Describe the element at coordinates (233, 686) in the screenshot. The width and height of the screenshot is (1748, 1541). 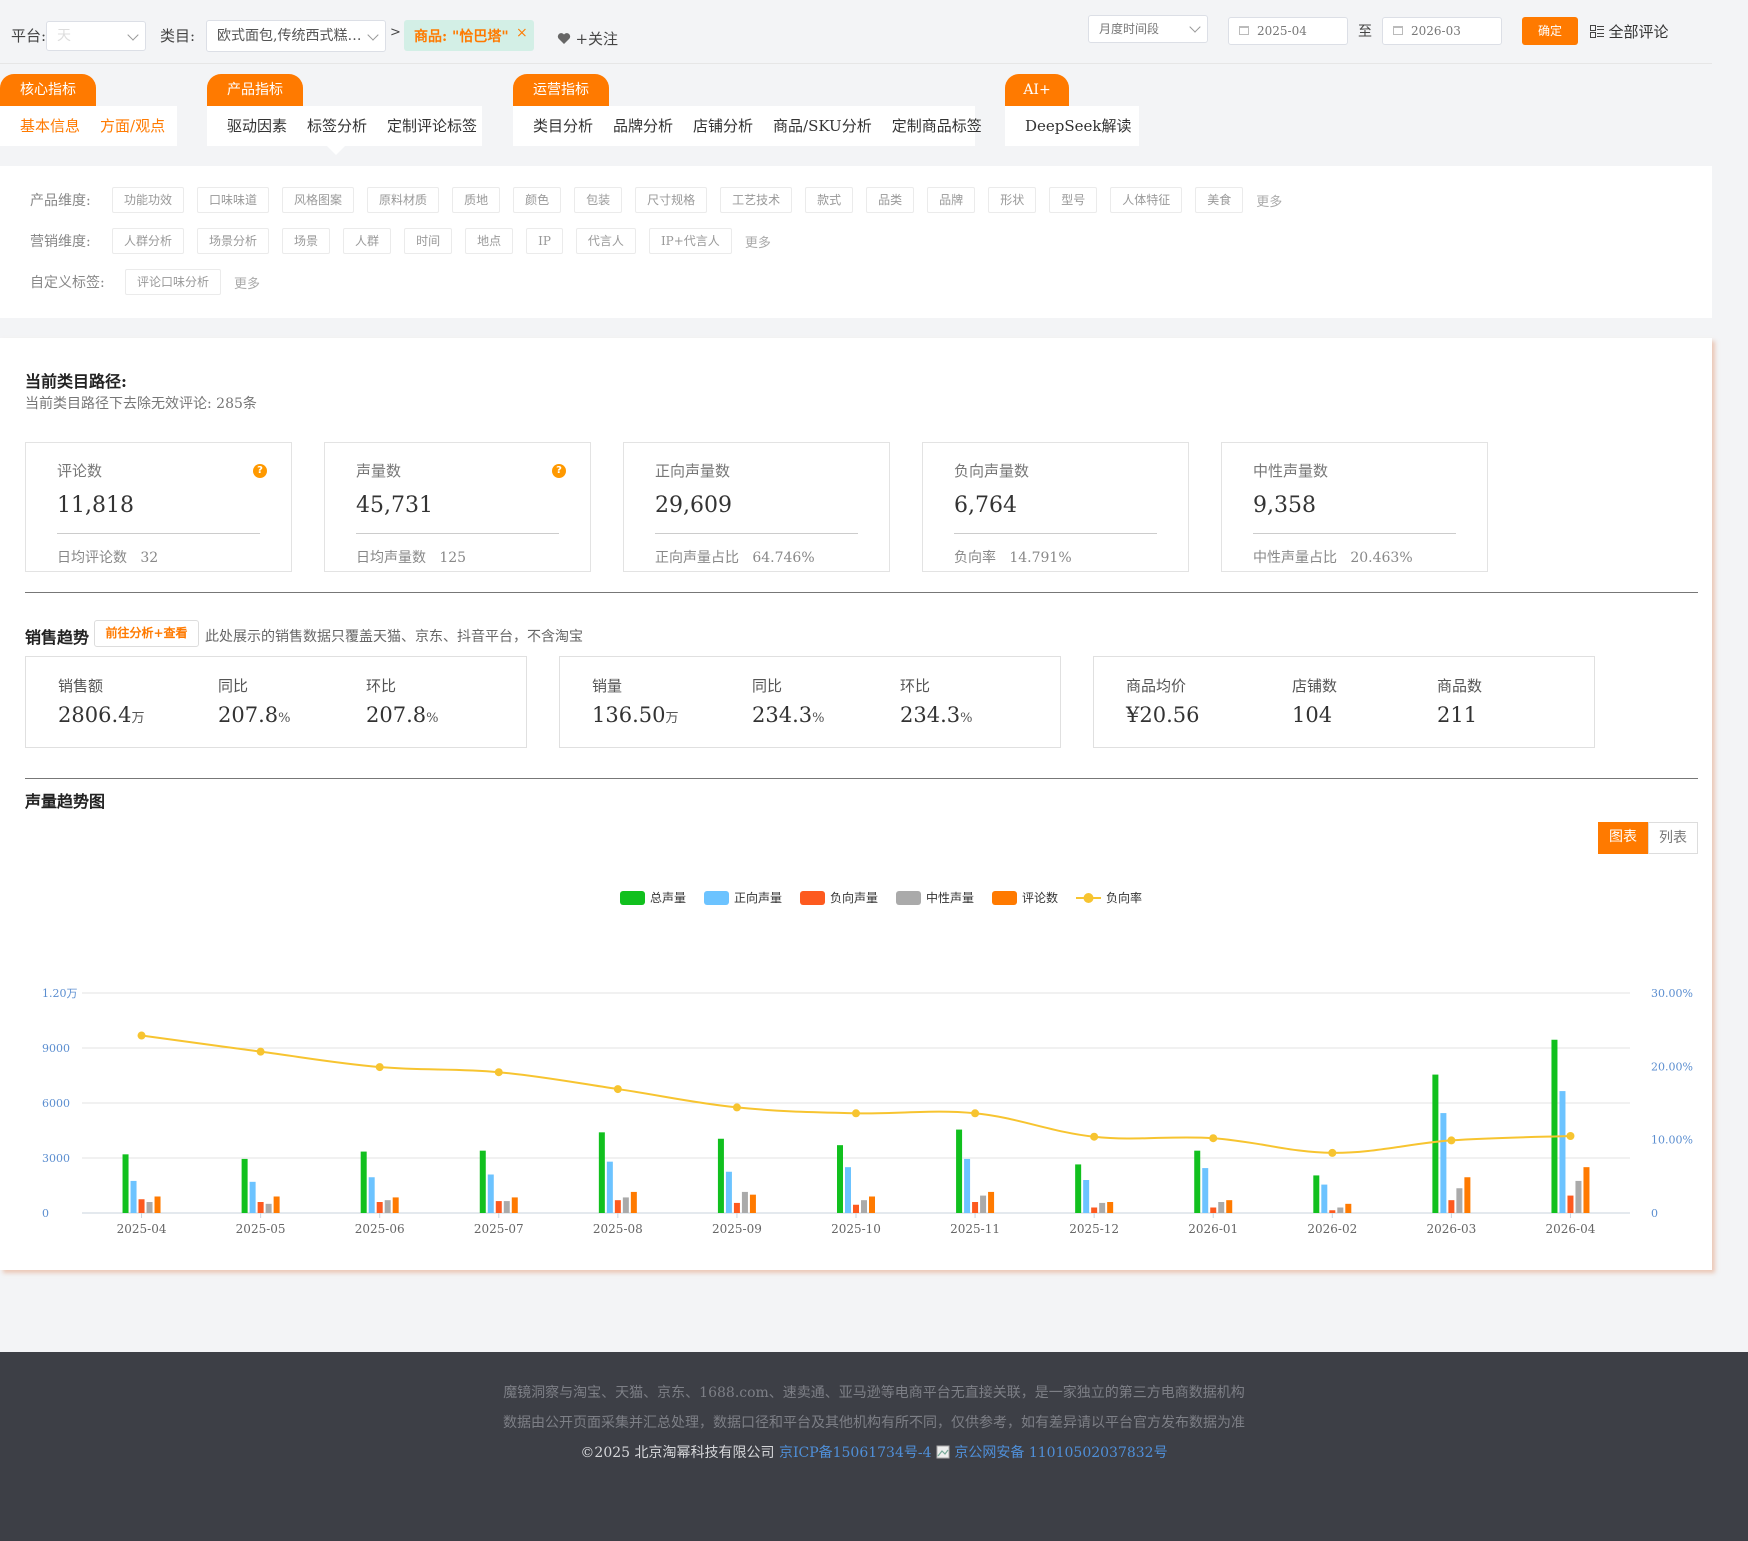
I see `metric-label: 同比` at that location.